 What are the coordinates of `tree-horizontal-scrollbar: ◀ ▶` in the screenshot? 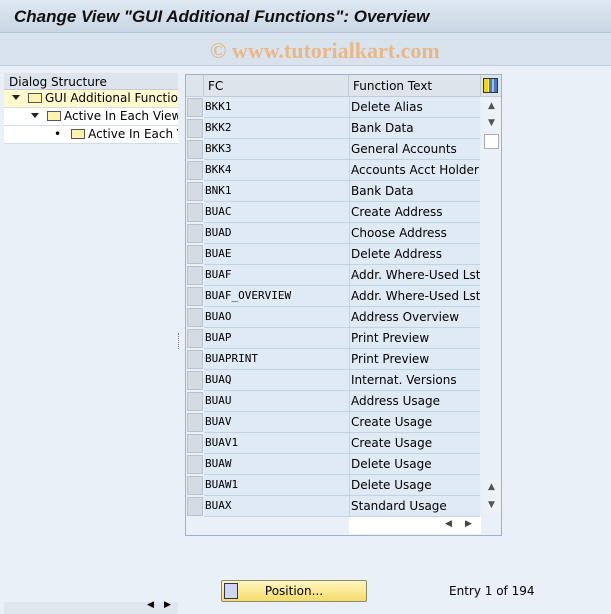 It's located at (91, 607).